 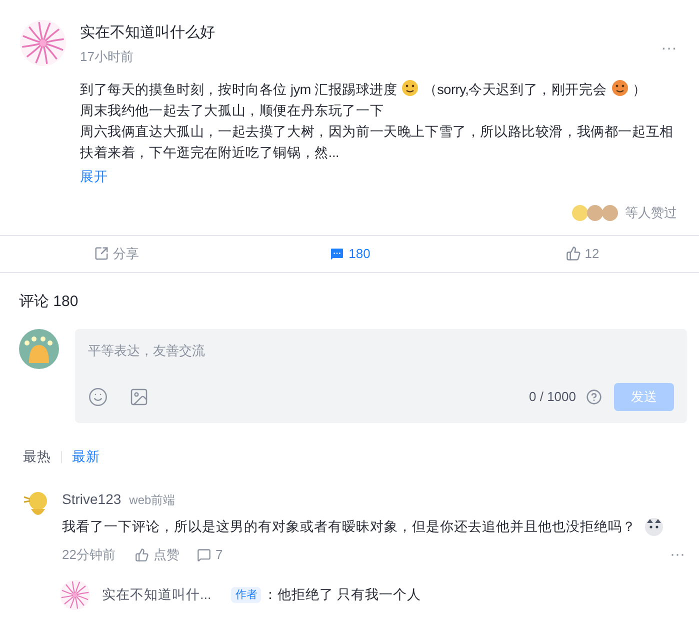 What do you see at coordinates (349, 527) in the screenshot?
I see `comment-text: 我看了一下评论，所以是这男的有对象或者有暧昧对象，但是你还去追他并且他也没拒绝吗？` at bounding box center [349, 527].